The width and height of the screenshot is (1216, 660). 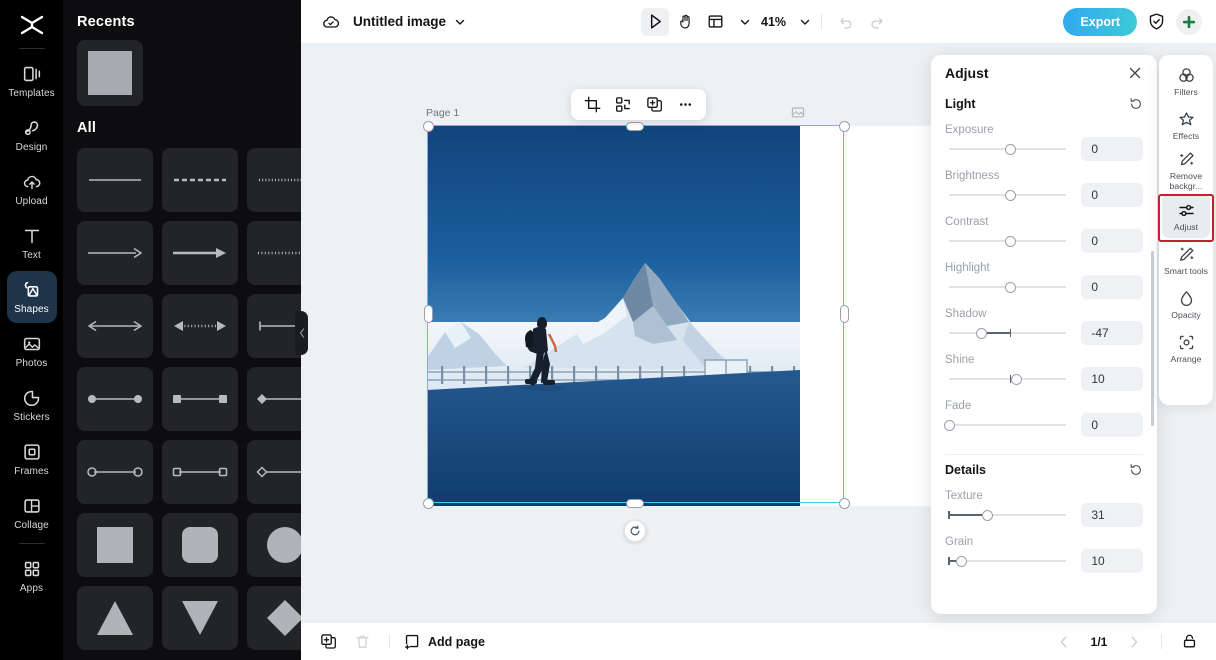 I want to click on hand-tool-button, so click(x=685, y=22).